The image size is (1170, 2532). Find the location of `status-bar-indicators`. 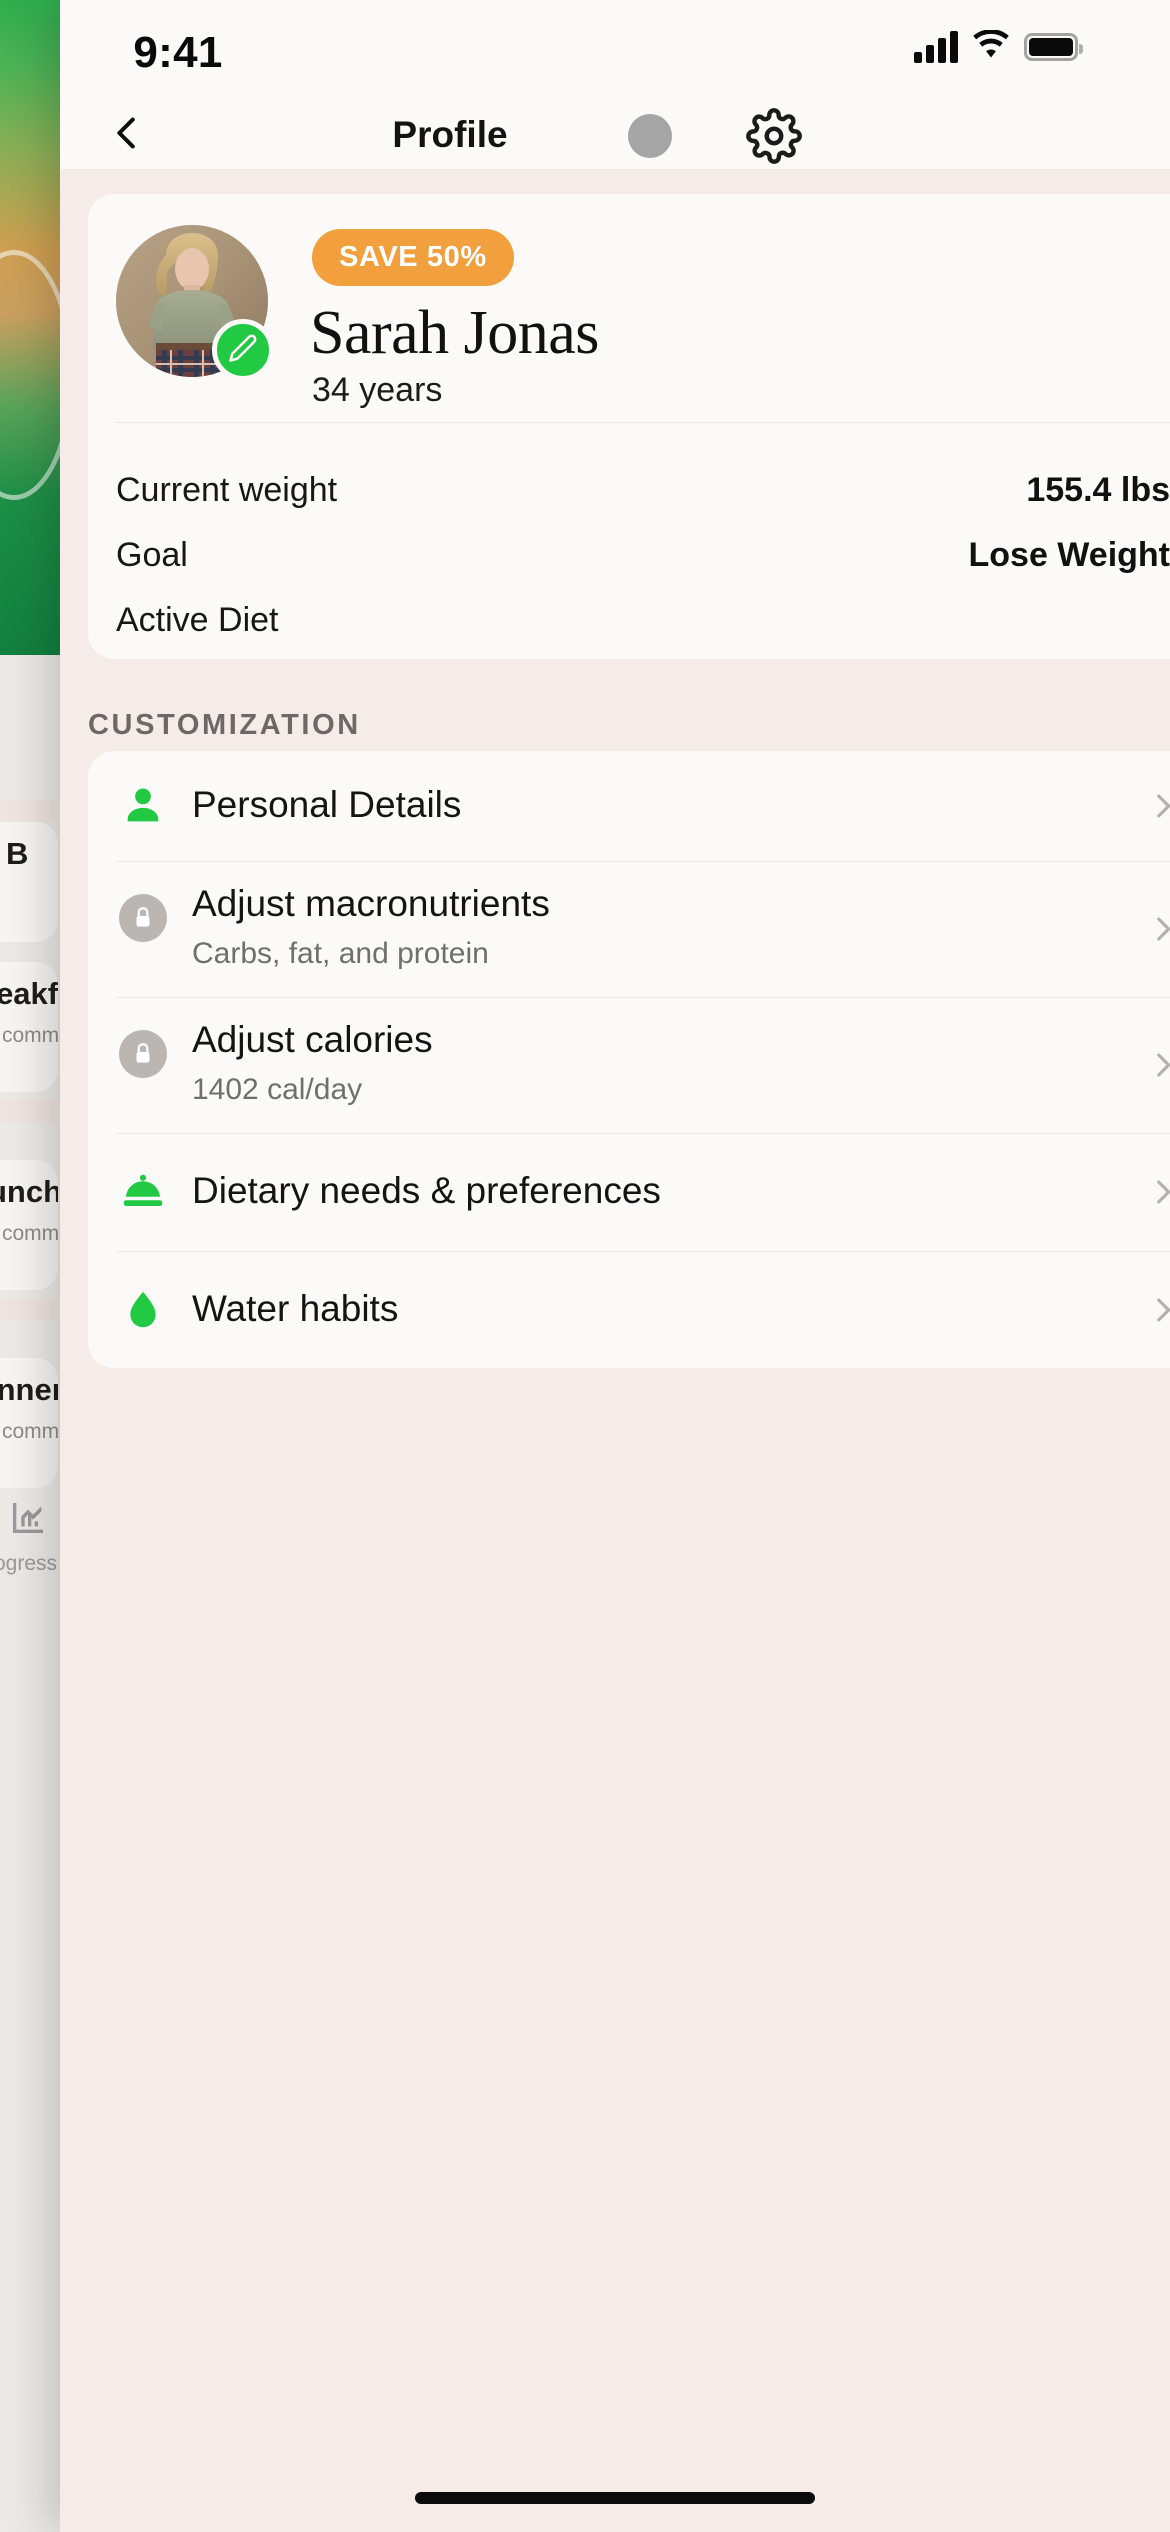

status-bar-indicators is located at coordinates (998, 46).